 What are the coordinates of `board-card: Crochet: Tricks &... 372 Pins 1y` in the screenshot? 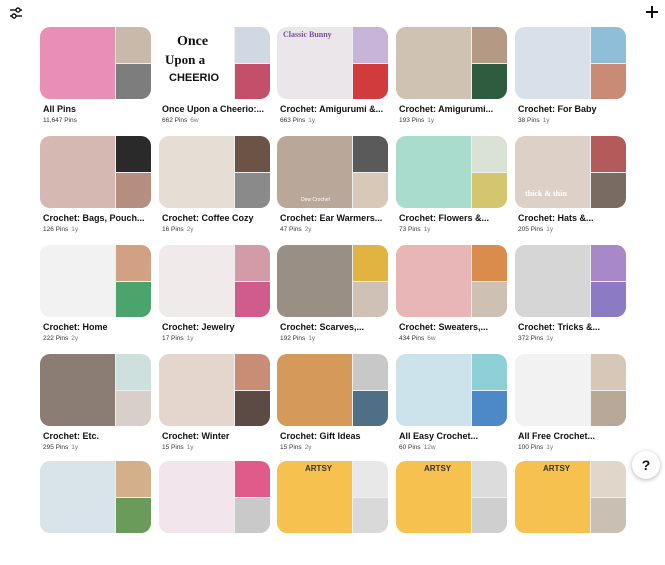 It's located at (570, 297).